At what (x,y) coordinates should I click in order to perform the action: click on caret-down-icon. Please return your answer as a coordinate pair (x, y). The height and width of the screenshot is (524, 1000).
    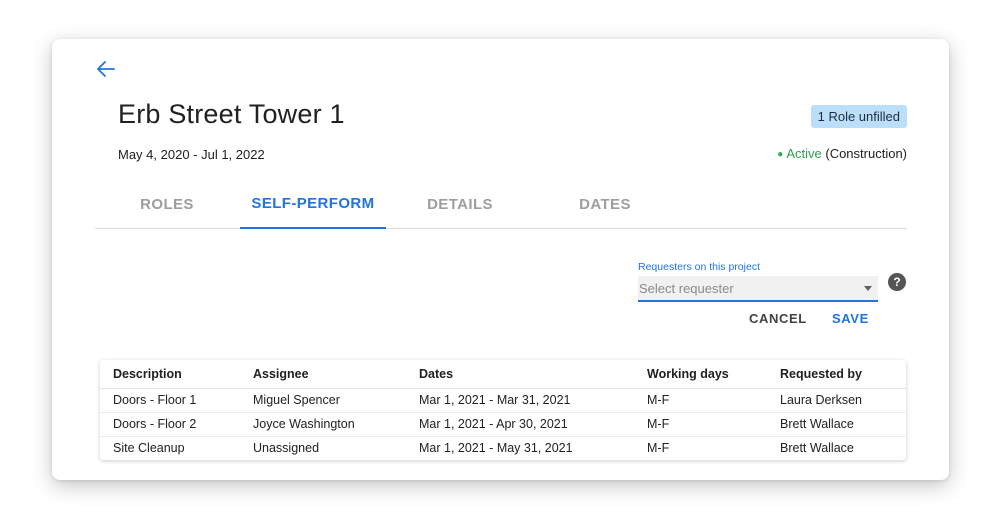
    Looking at the image, I should click on (868, 288).